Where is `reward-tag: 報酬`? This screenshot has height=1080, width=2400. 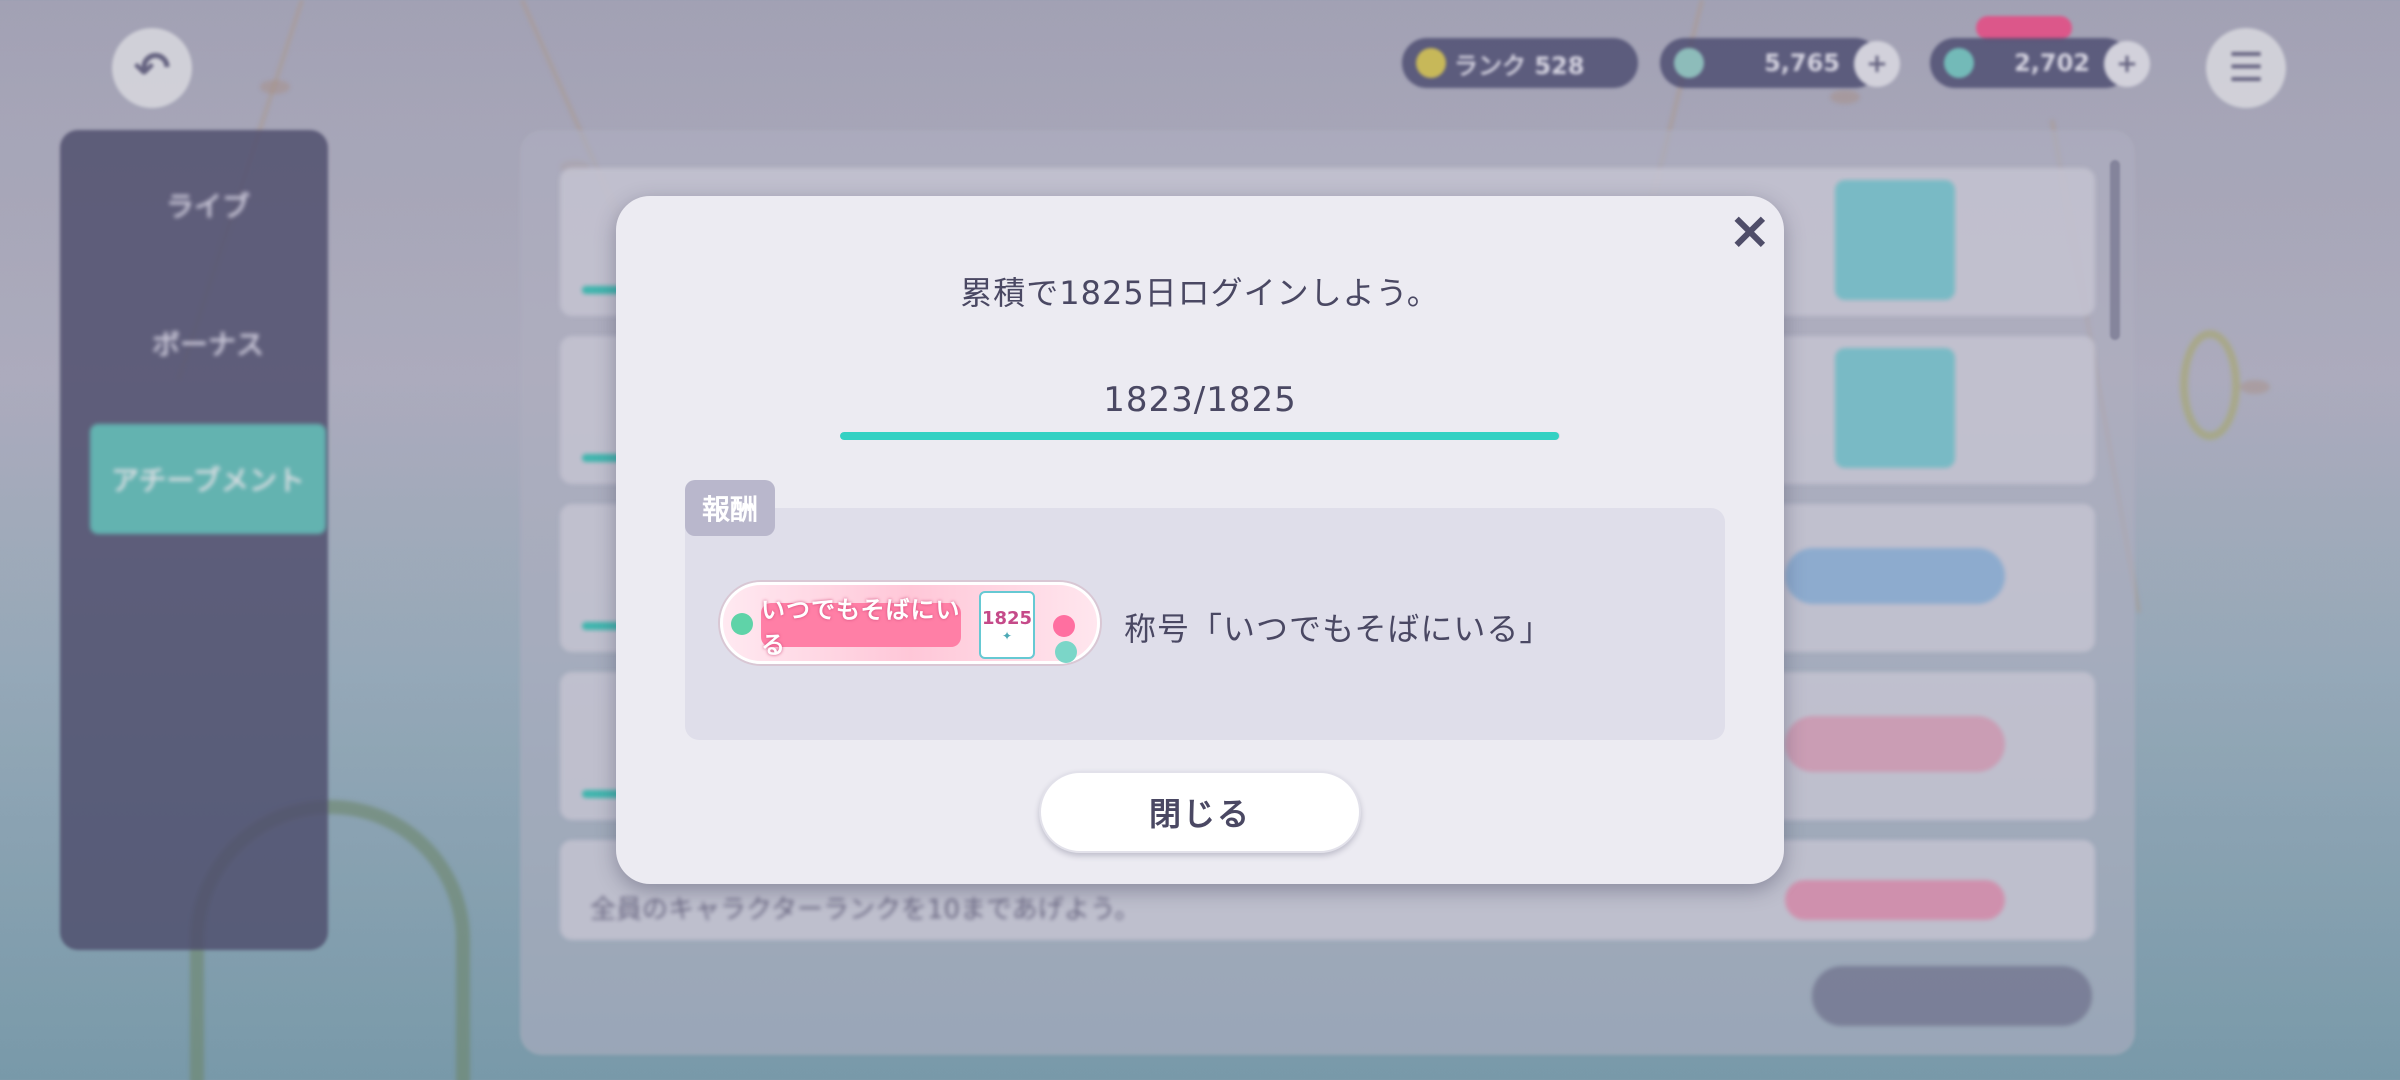 reward-tag: 報酬 is located at coordinates (730, 508).